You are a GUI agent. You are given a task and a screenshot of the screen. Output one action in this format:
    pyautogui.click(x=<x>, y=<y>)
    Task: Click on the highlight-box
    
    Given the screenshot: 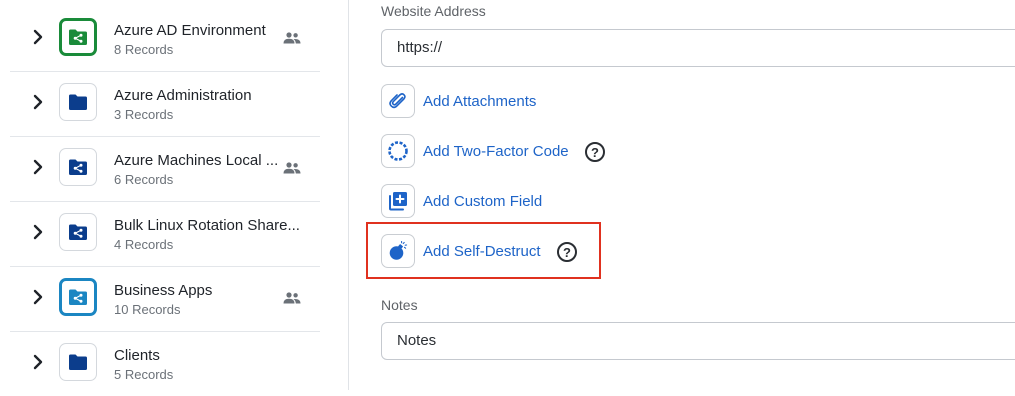 What is the action you would take?
    pyautogui.click(x=483, y=250)
    